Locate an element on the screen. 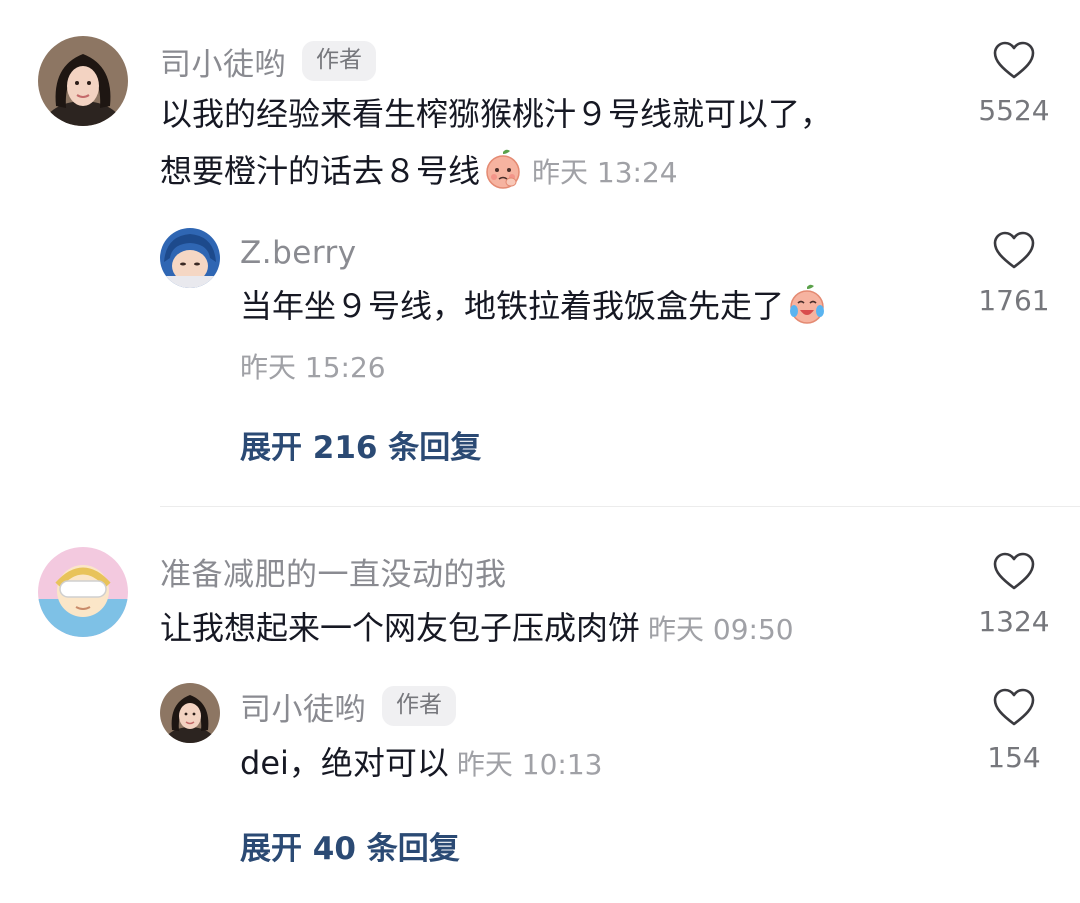 Image resolution: width=1080 pixels, height=903 pixels. expand-replies-button: 展开 216 条回复 is located at coordinates (360, 444).